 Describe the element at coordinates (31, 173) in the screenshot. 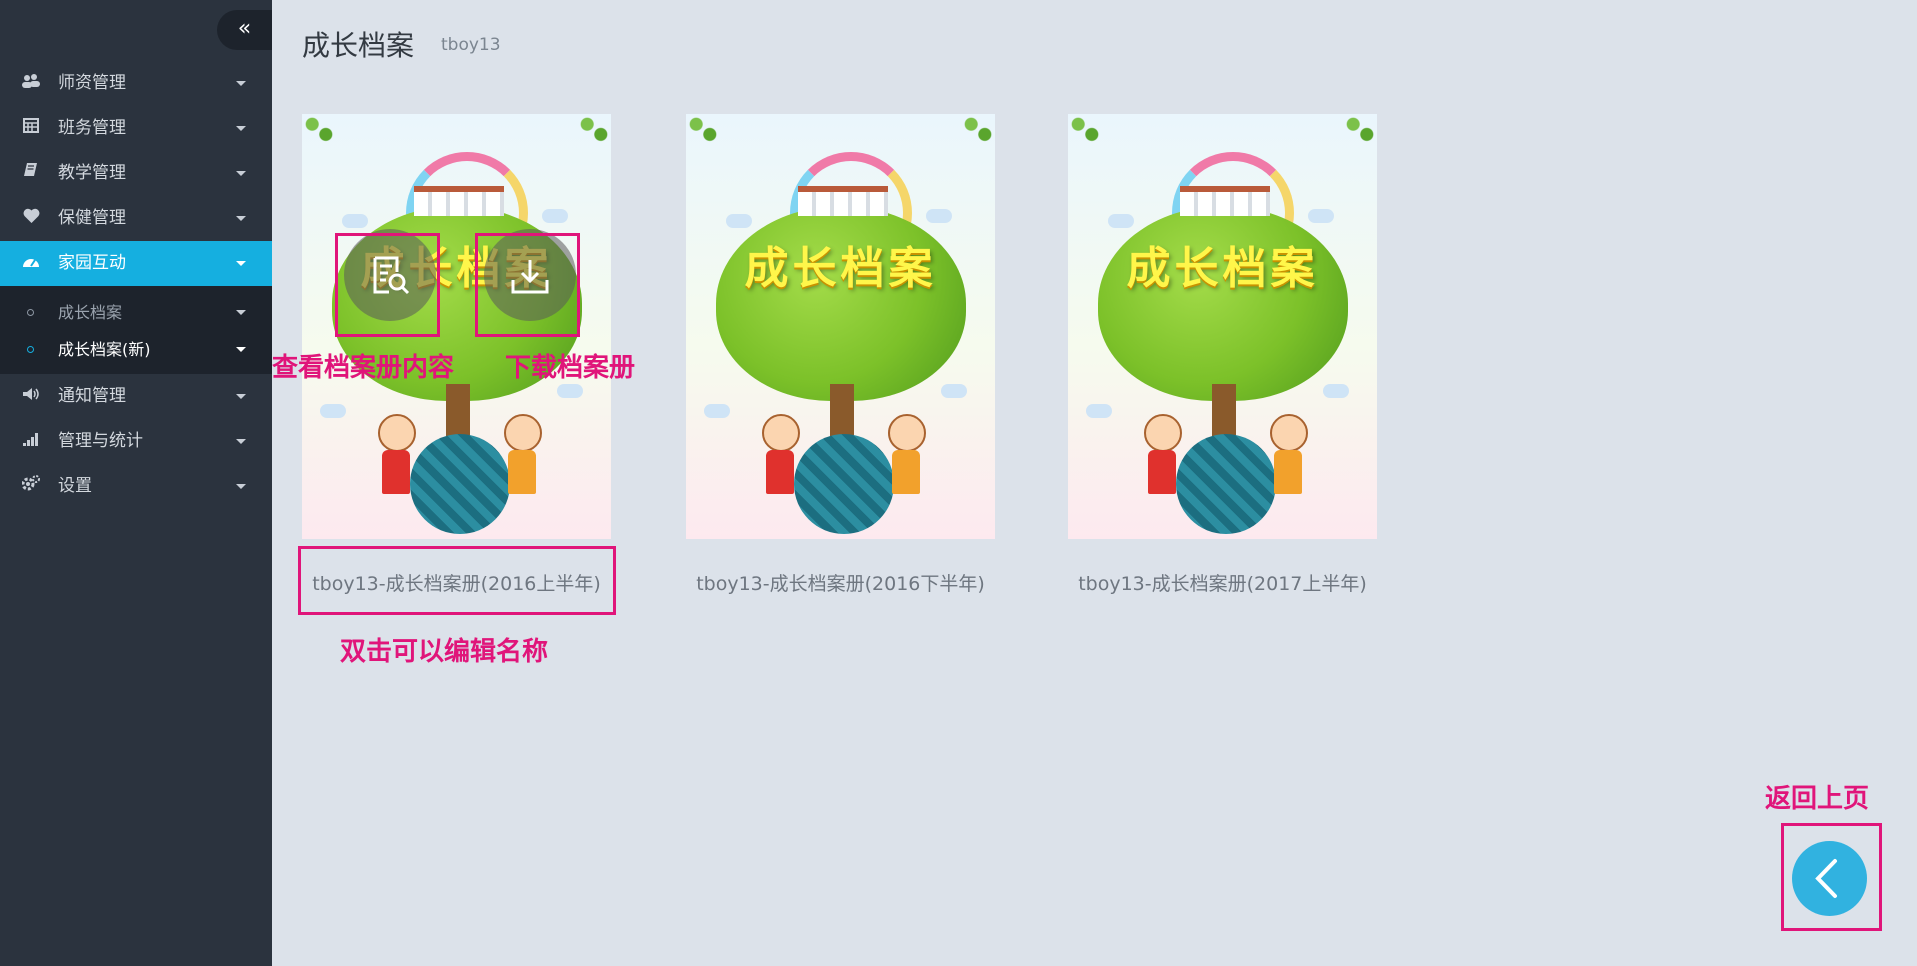

I see `book-icon` at that location.